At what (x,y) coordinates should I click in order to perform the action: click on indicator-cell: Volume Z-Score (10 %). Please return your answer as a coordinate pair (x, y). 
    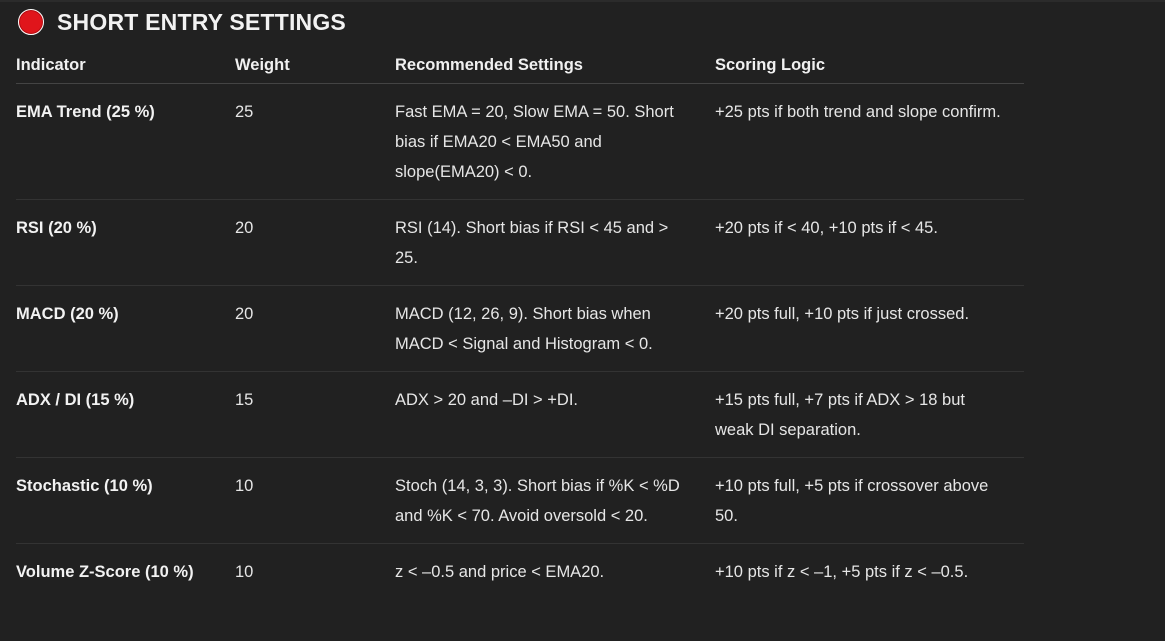
    Looking at the image, I should click on (105, 572).